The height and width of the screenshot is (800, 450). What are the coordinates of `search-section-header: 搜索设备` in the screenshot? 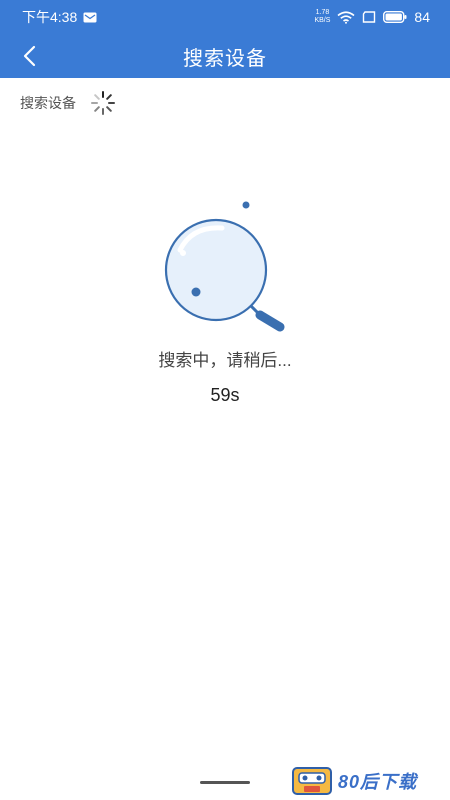 It's located at (68, 103).